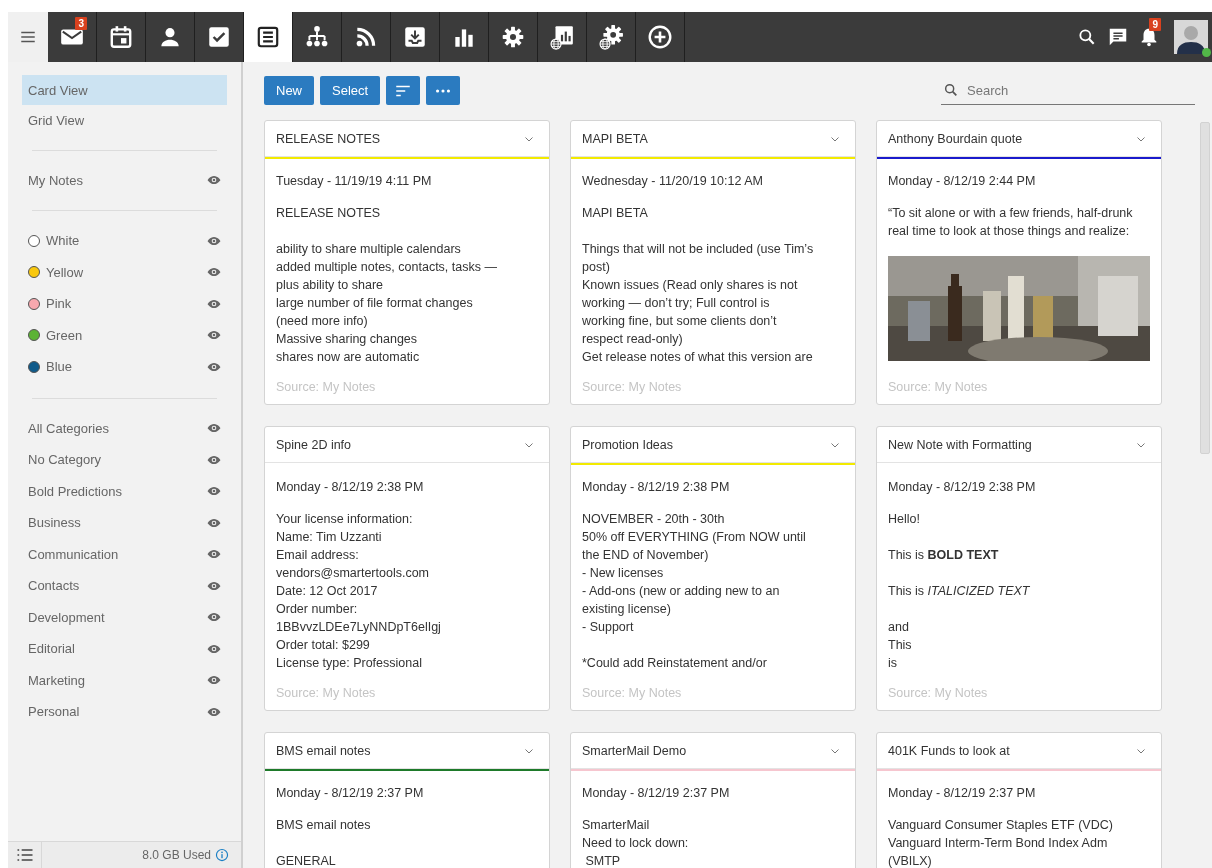 This screenshot has width=1212, height=868. Describe the element at coordinates (124, 304) in the screenshot. I see `sidebar-item: Pink` at that location.